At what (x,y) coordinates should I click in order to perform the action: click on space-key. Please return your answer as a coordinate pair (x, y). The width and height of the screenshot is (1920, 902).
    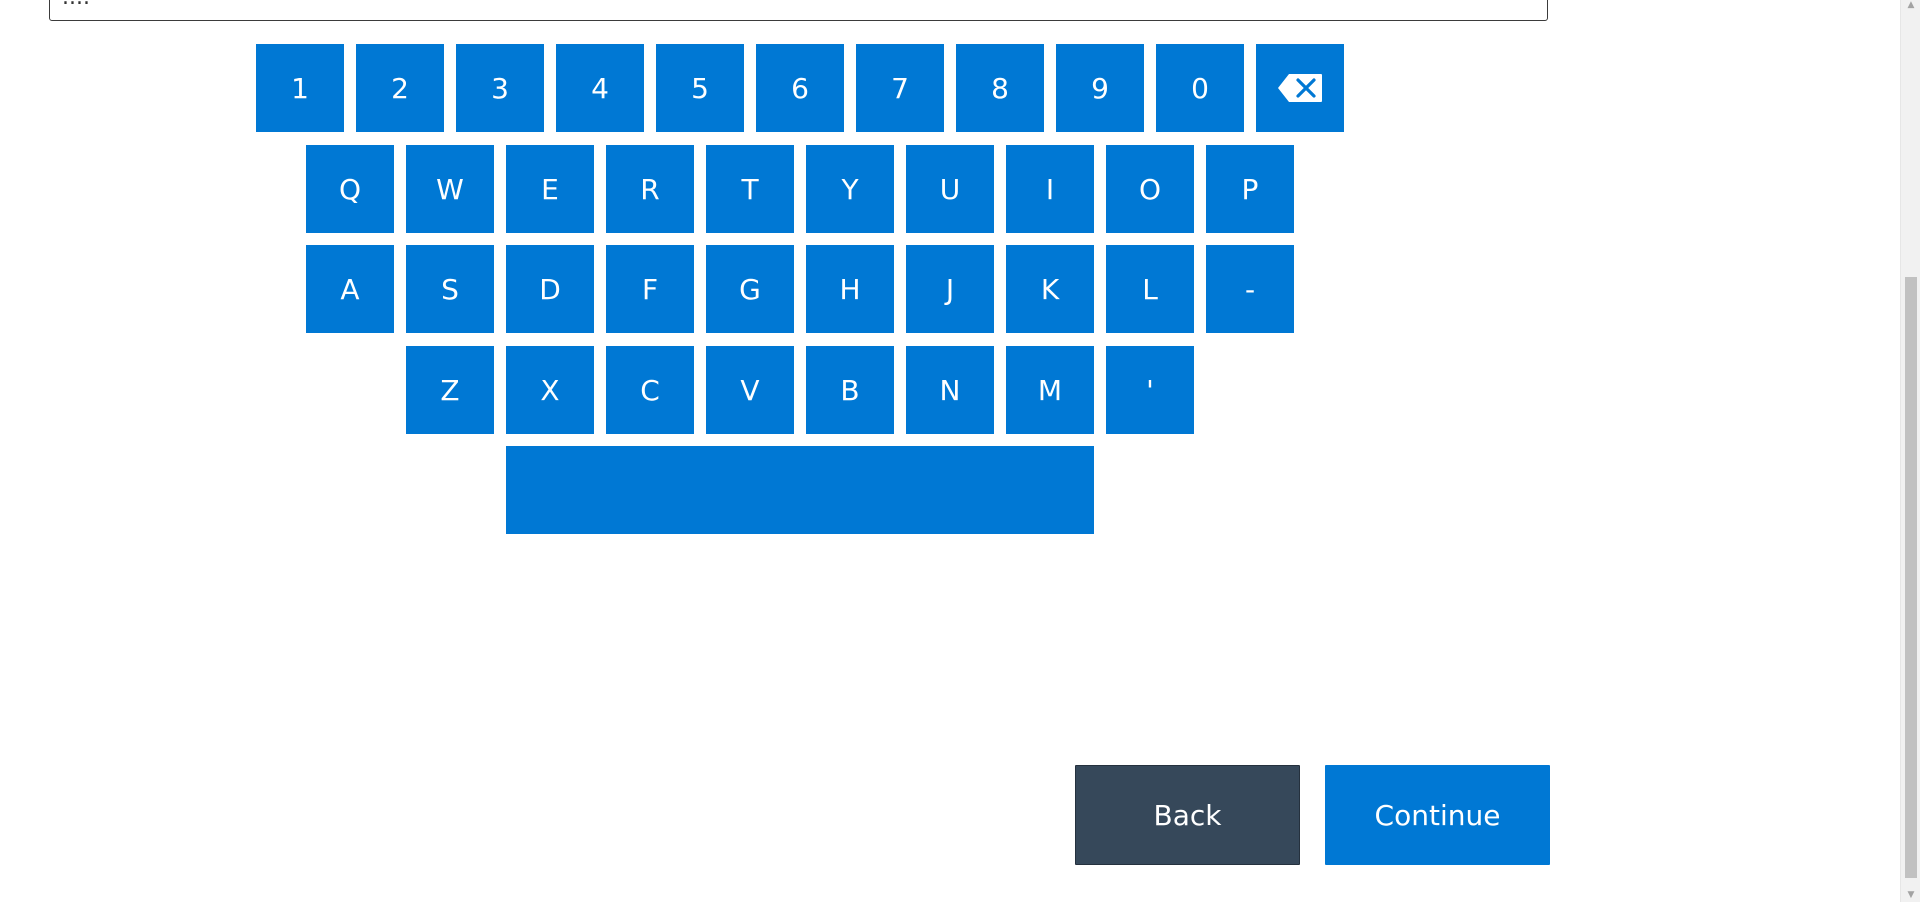
    Looking at the image, I should click on (800, 490).